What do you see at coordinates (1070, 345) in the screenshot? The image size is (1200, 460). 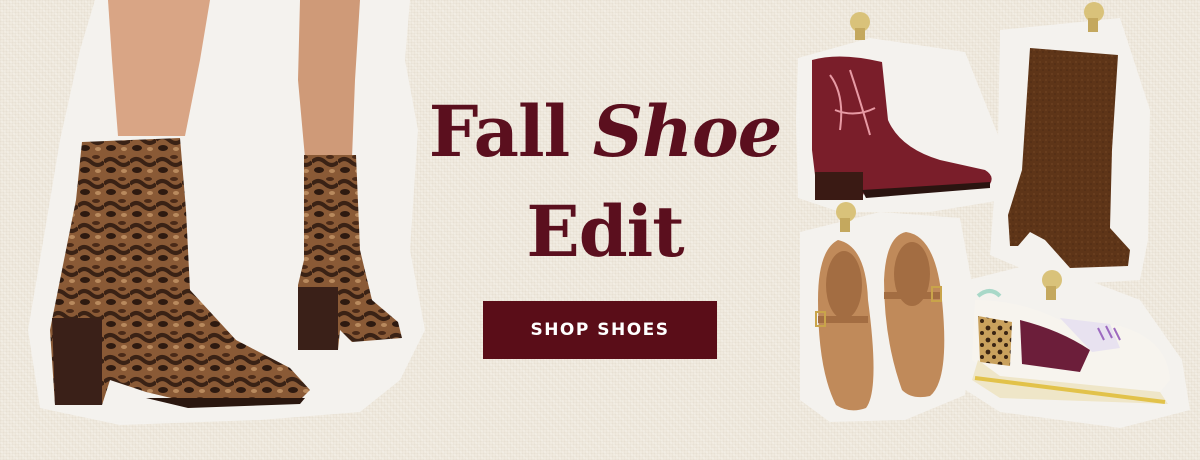 I see `retro-sneaker-icon` at bounding box center [1070, 345].